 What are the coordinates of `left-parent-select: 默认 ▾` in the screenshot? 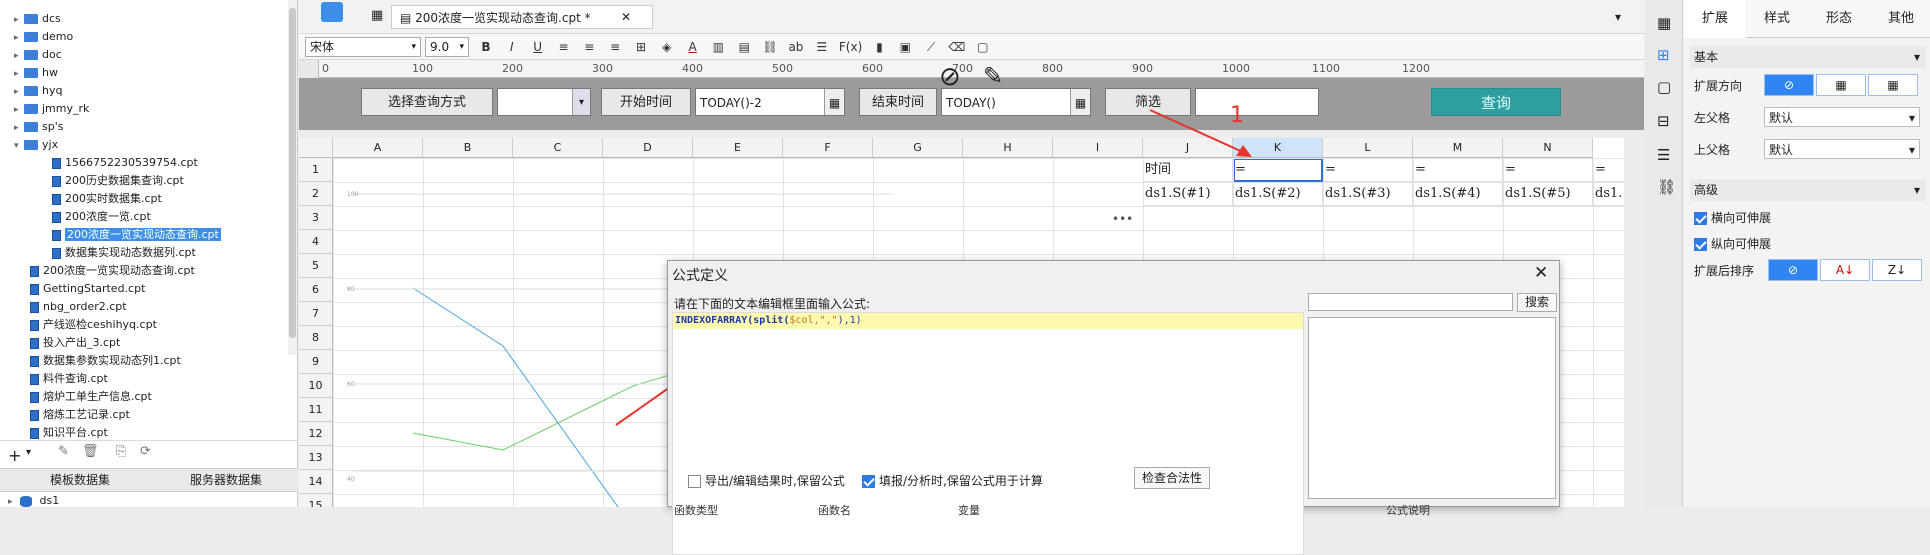 It's located at (1842, 117).